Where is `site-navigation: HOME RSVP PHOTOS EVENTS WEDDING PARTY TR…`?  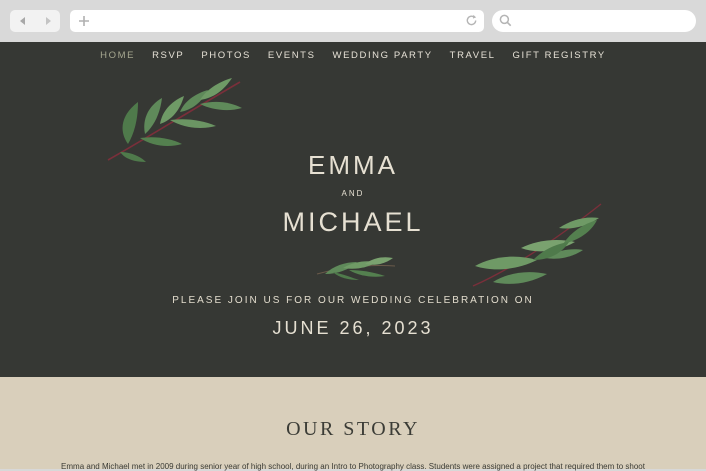
site-navigation: HOME RSVP PHOTOS EVENTS WEDDING PARTY TR… is located at coordinates (353, 56).